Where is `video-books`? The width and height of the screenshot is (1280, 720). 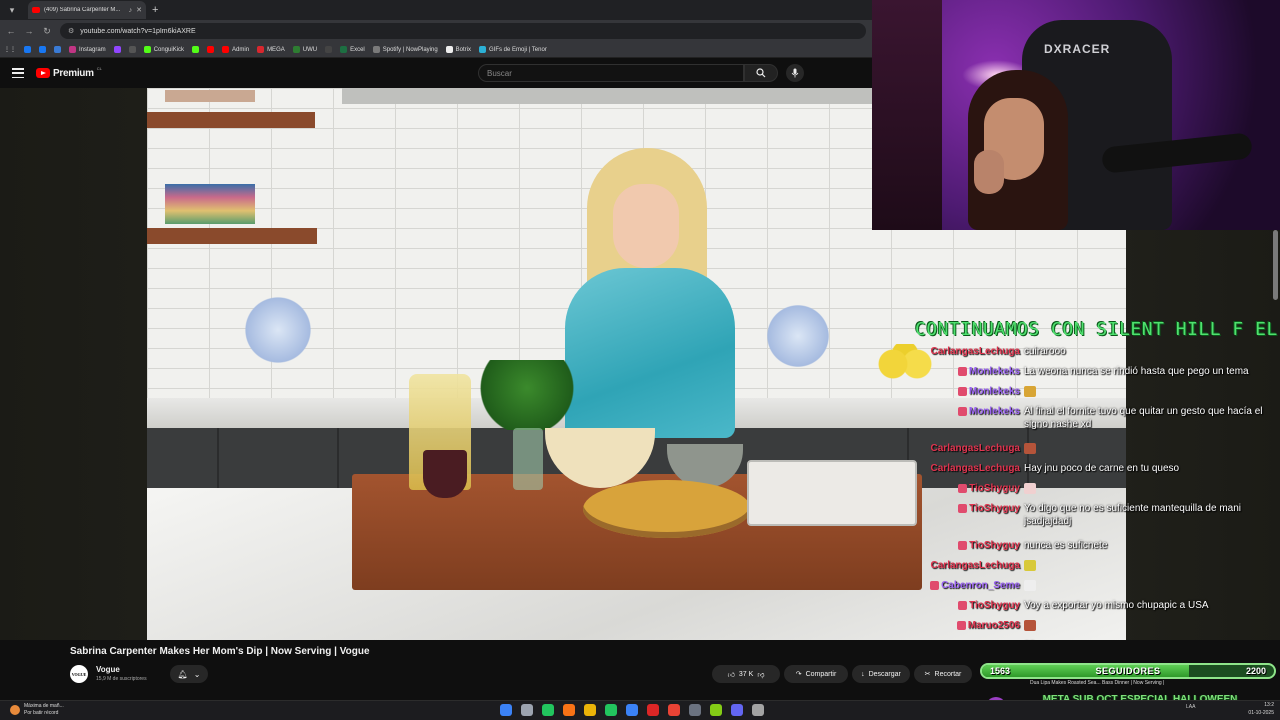
video-books is located at coordinates (210, 96).